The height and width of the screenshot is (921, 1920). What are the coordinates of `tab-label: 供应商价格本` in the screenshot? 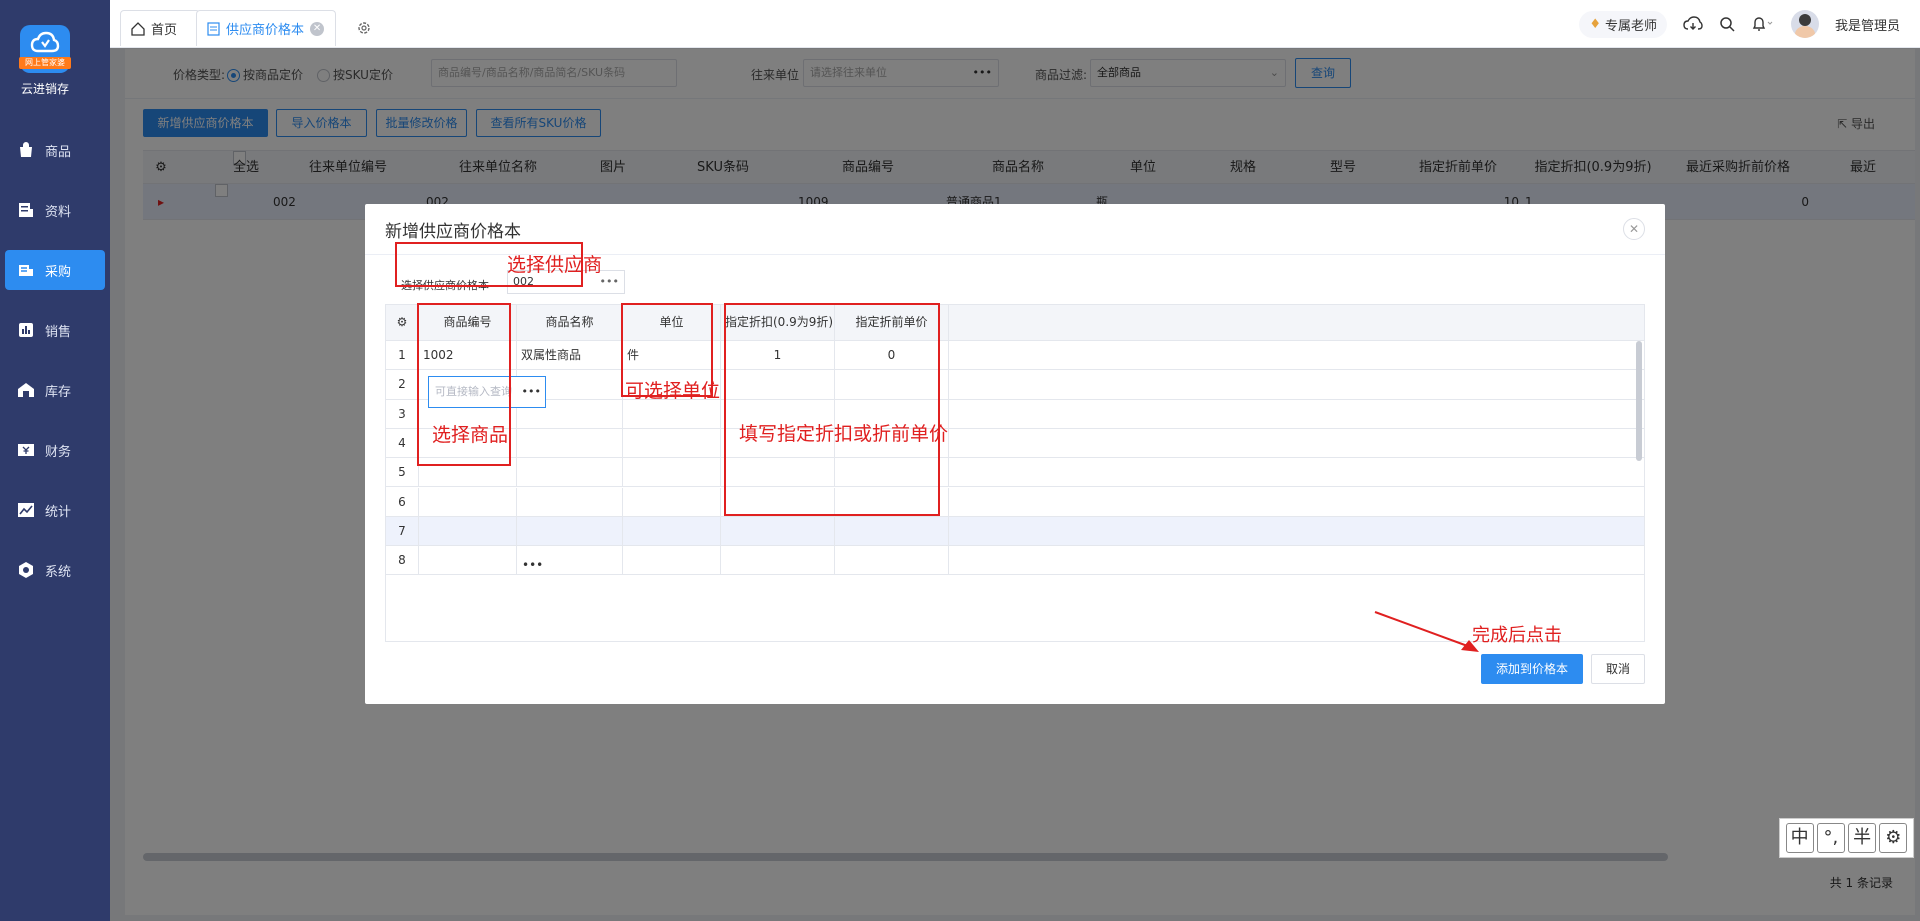 It's located at (265, 30).